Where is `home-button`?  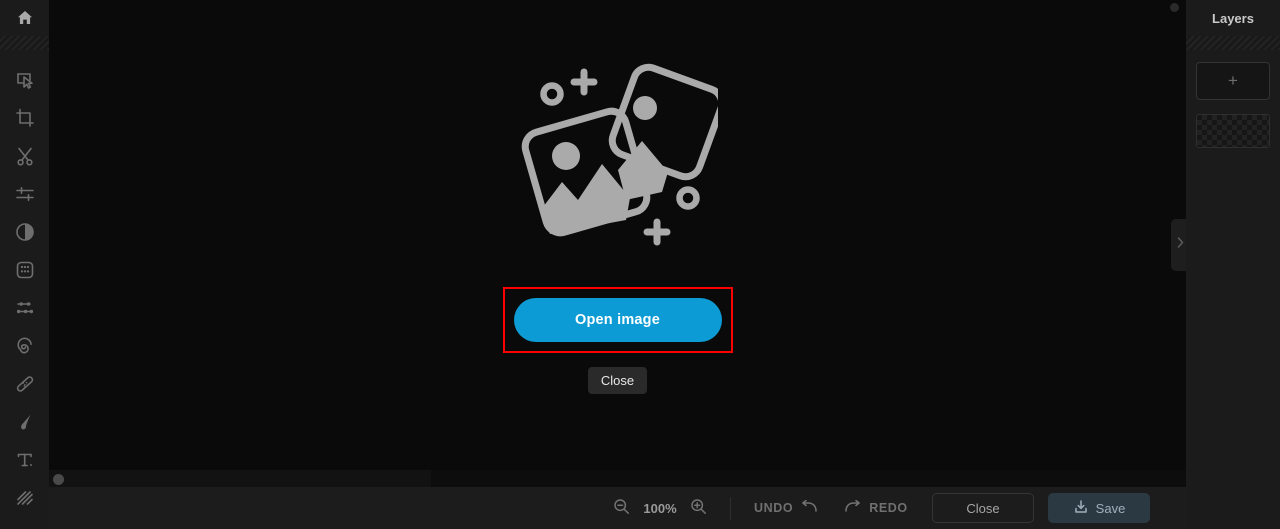
home-button is located at coordinates (24, 18).